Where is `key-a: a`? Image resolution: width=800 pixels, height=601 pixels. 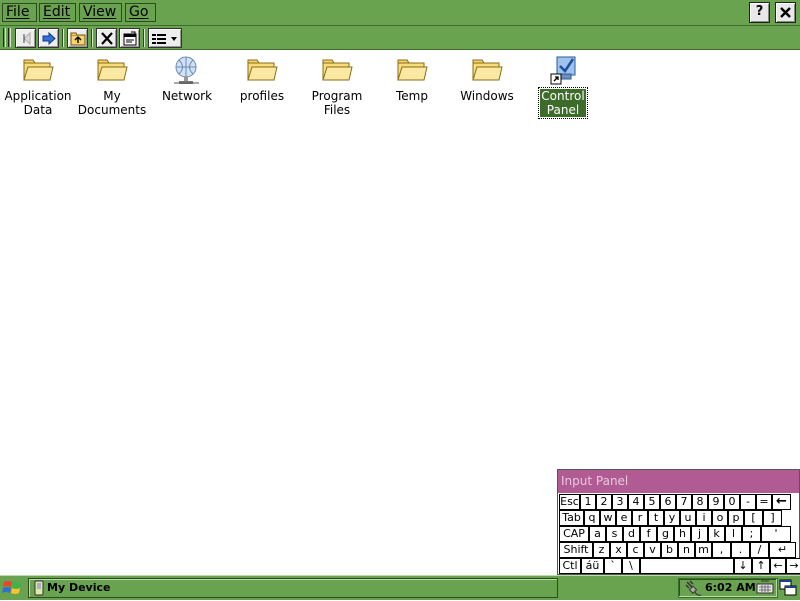 key-a: a is located at coordinates (597, 534).